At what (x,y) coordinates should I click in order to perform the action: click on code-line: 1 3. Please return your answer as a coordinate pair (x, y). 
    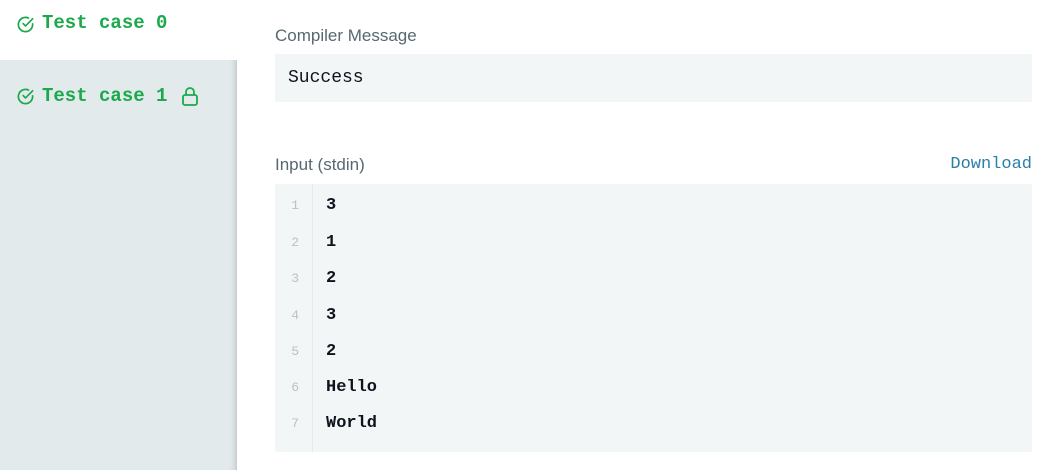
    Looking at the image, I should click on (653, 208).